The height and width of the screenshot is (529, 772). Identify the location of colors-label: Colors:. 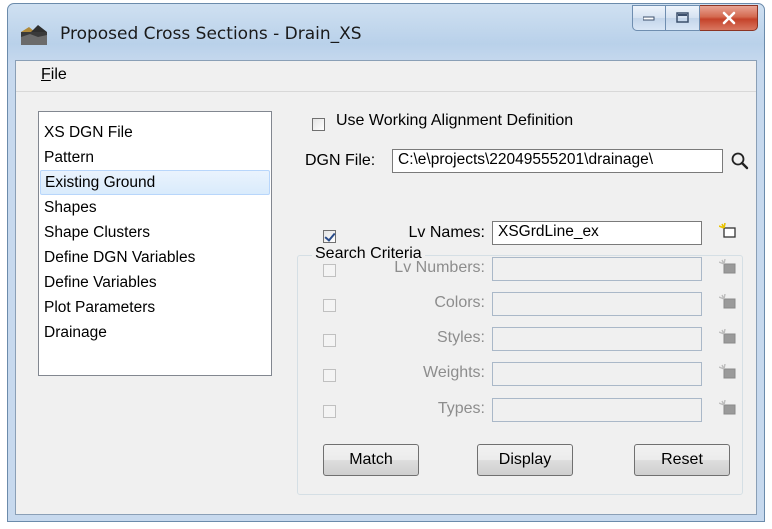
(459, 302).